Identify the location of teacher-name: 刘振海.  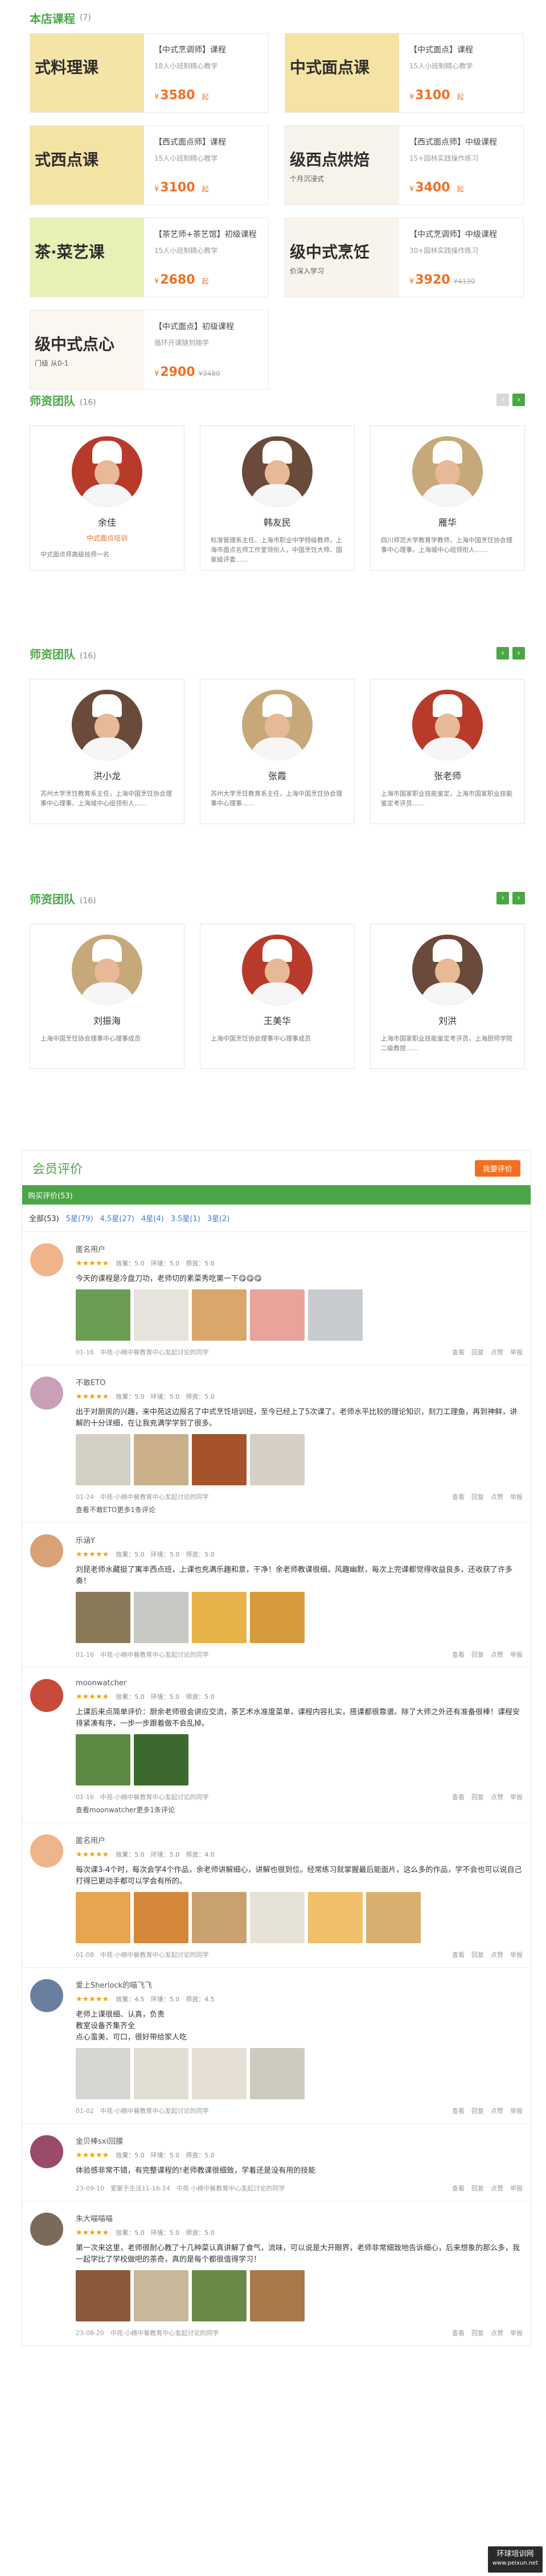
(107, 1020).